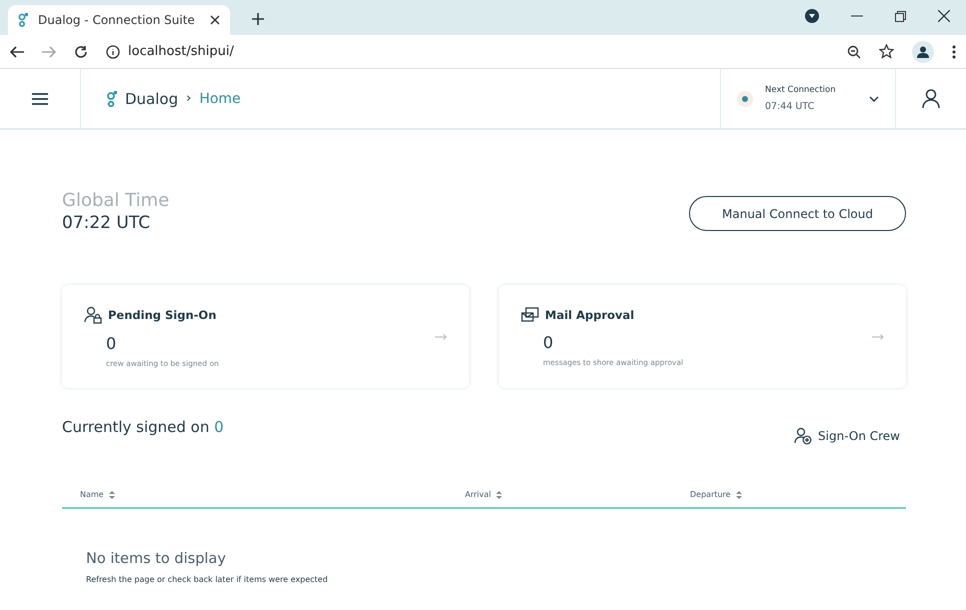 This screenshot has height=610, width=966. Describe the element at coordinates (220, 98) in the screenshot. I see `breadcrumb-page: Home` at that location.